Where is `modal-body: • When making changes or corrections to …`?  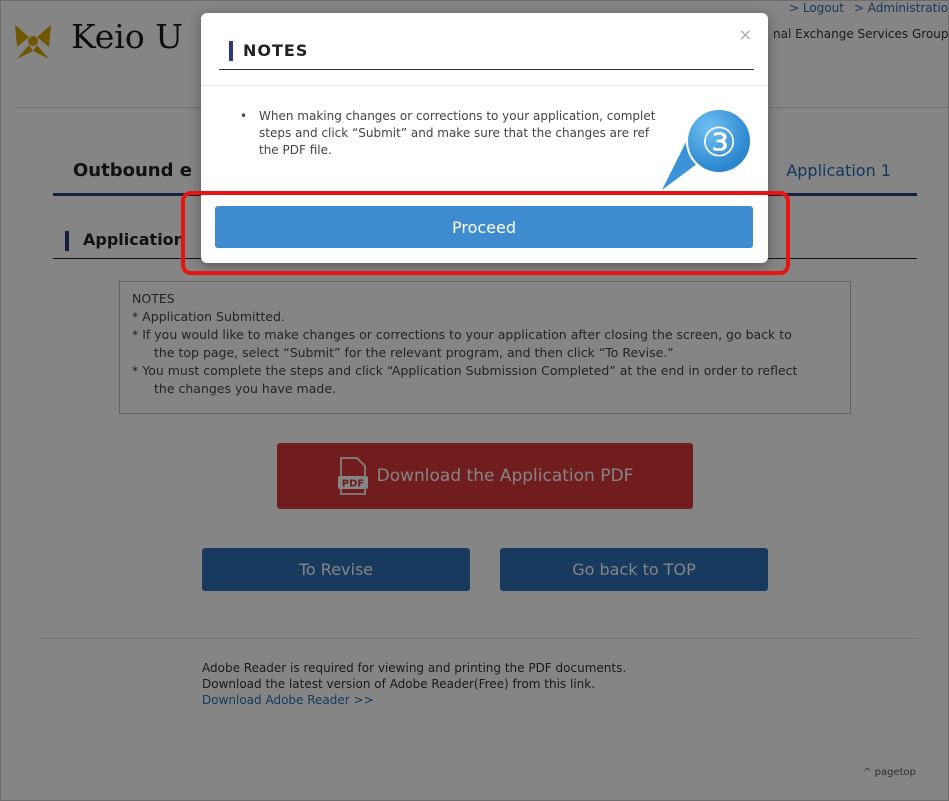 modal-body: • When making changes or corrections to … is located at coordinates (476, 133).